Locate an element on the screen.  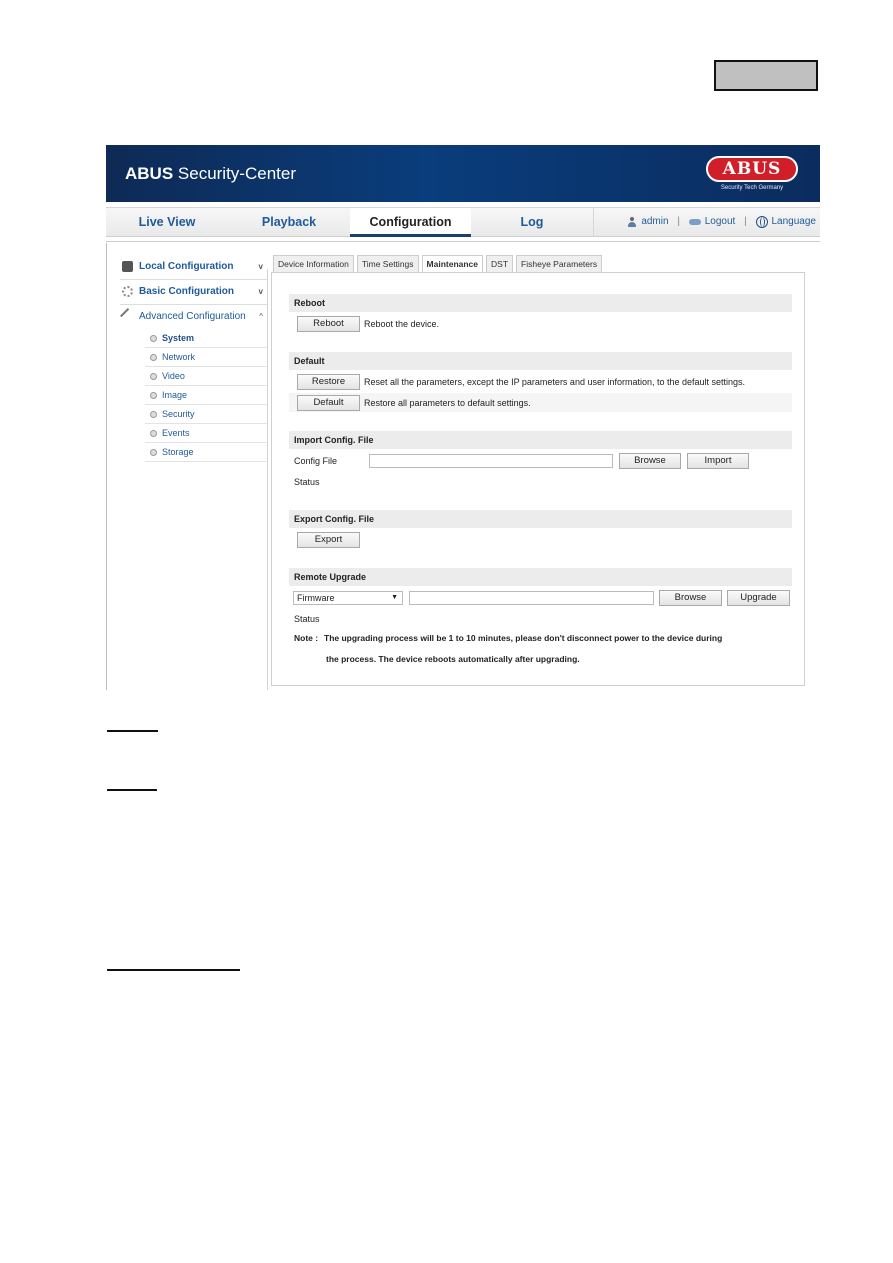
sidebar-group-label: Basic Configuration is located at coordinates (187, 291).